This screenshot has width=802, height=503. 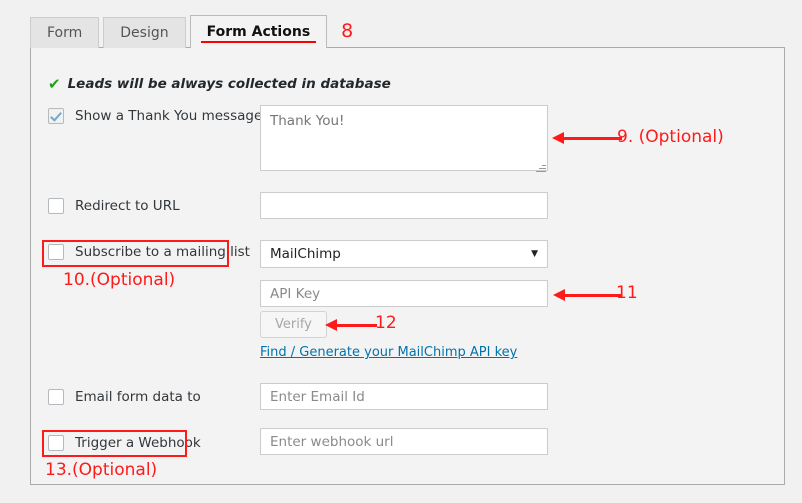 I want to click on subscribe-label-cell: Subscribe to a mailing list, so click(x=149, y=252).